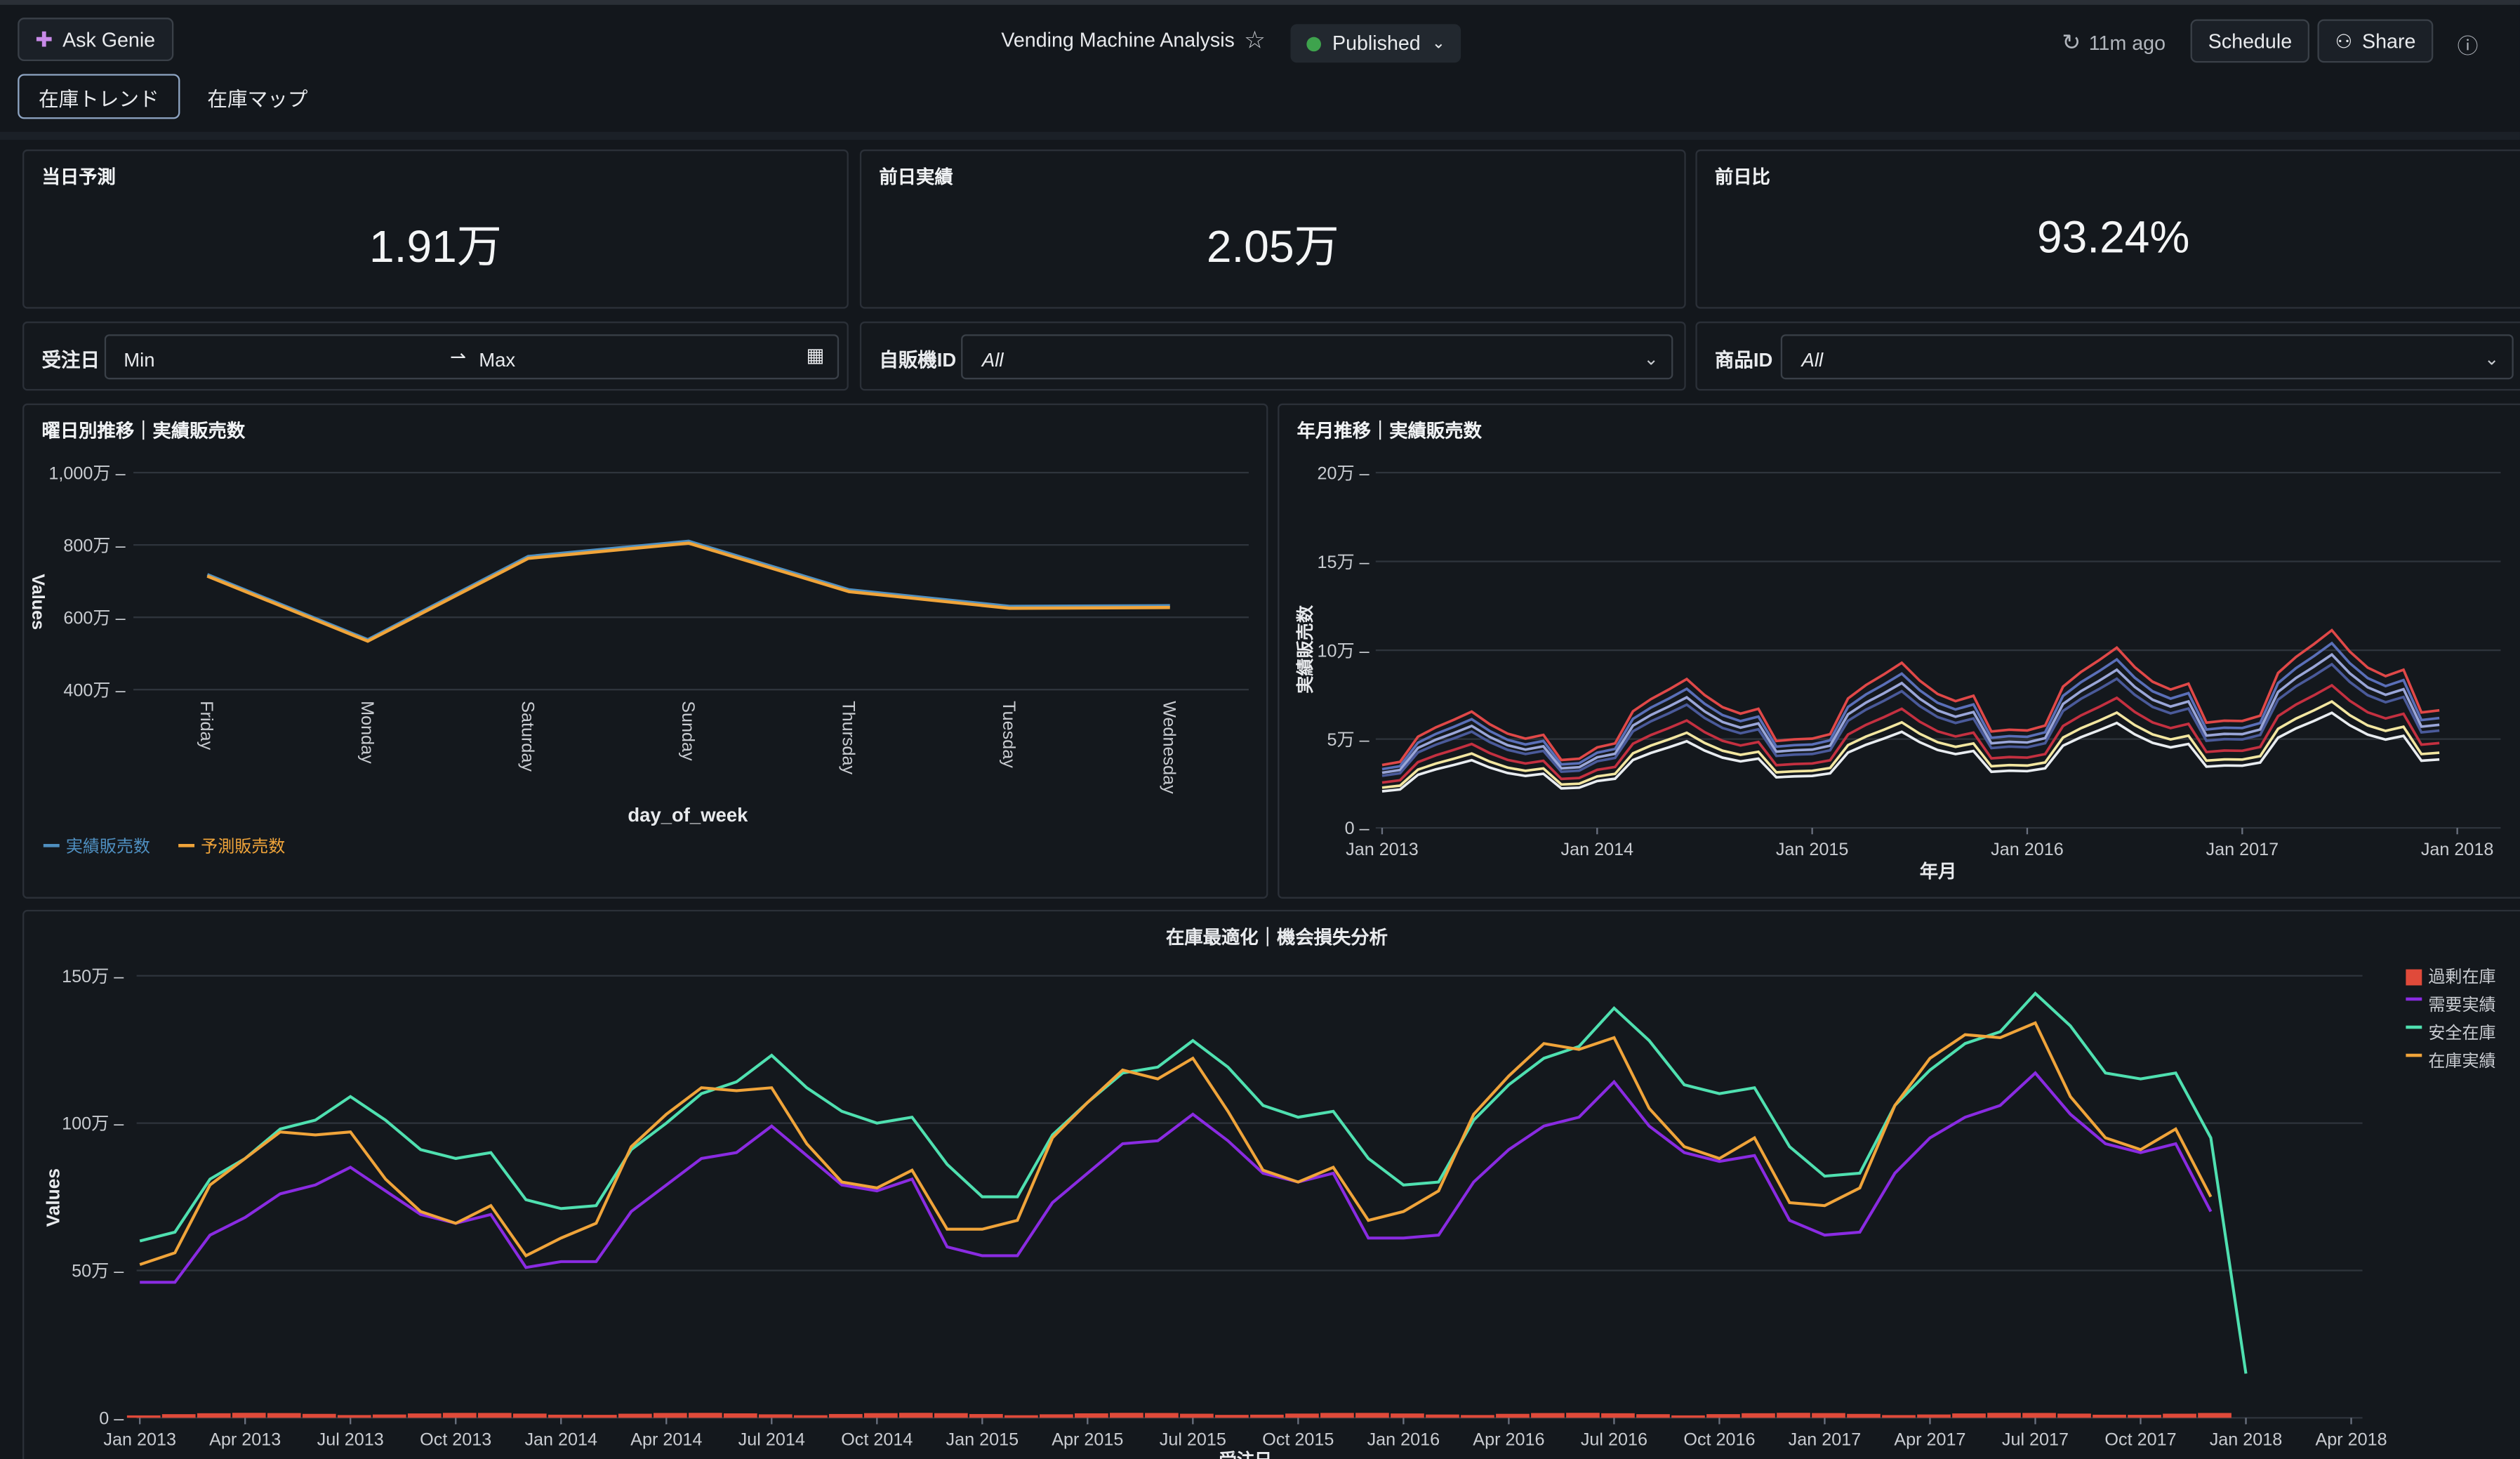 The height and width of the screenshot is (1459, 2520). What do you see at coordinates (99, 96) in the screenshot?
I see `tab-inventory-trend: 在庫トレンド` at bounding box center [99, 96].